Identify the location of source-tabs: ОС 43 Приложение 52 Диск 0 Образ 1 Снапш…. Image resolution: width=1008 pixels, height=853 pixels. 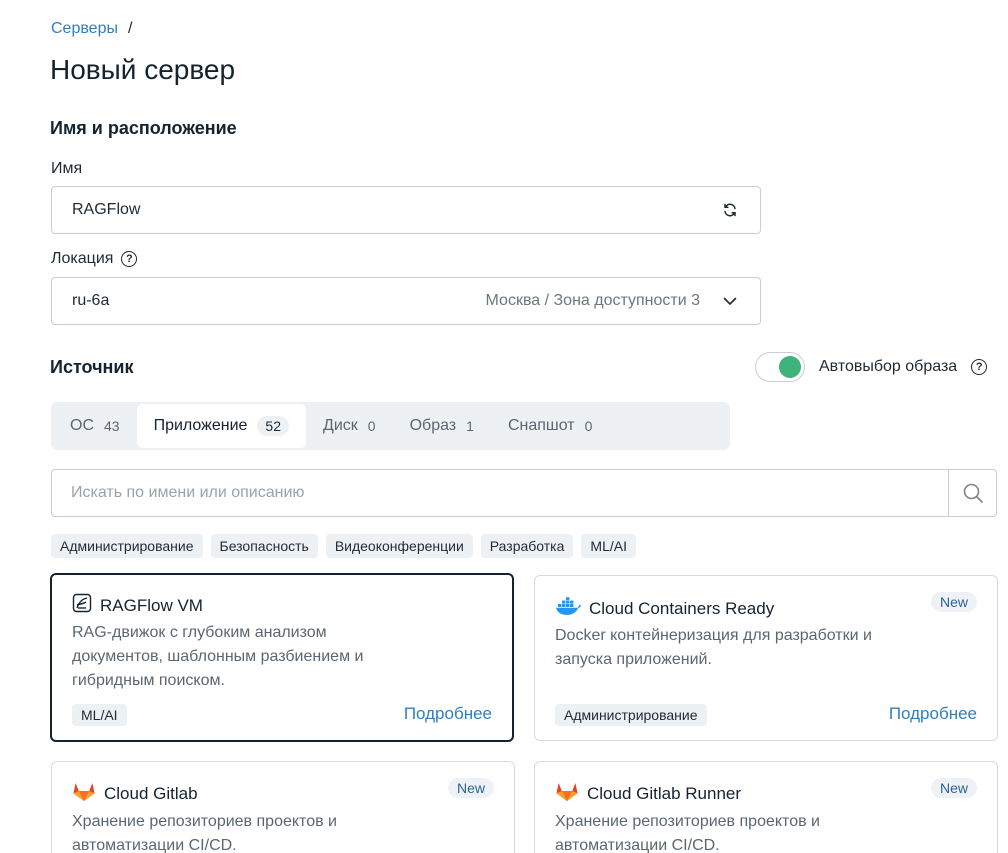
(390, 426).